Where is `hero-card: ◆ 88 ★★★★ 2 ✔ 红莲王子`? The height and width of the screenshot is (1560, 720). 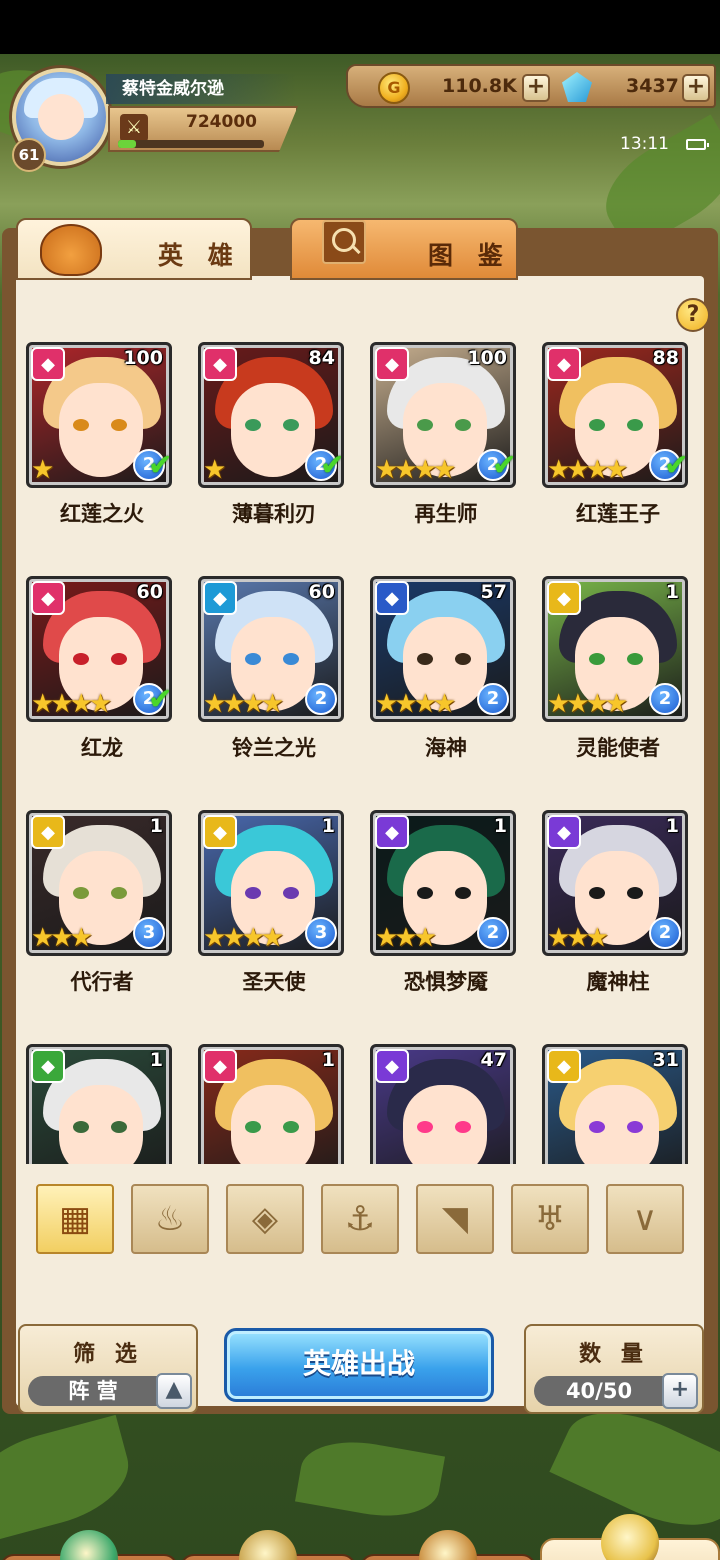
hero-card: ◆ 88 ★★★★ 2 ✔ 红莲王子 is located at coordinates (618, 455).